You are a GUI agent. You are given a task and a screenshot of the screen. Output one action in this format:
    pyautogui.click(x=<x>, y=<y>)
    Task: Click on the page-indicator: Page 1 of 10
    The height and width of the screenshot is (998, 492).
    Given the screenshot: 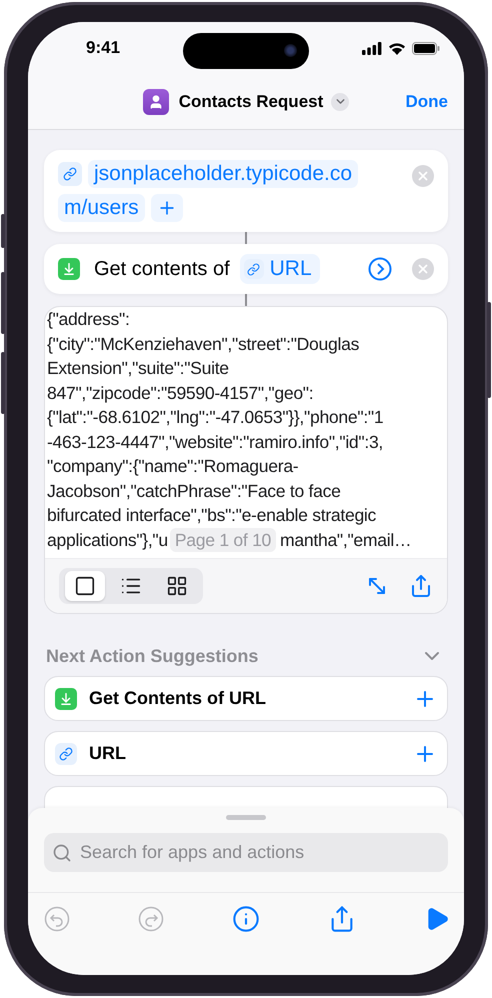 What is the action you would take?
    pyautogui.click(x=223, y=540)
    